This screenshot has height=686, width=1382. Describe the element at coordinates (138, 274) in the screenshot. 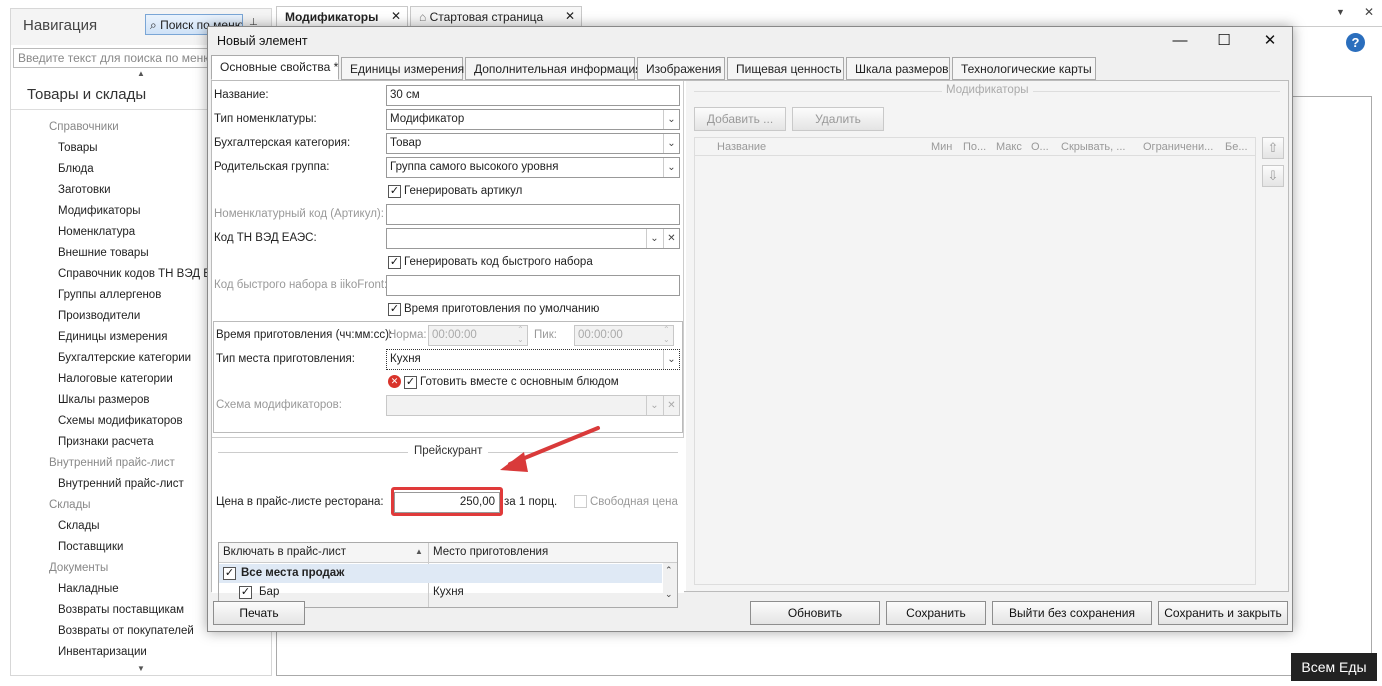

I see `sidebar-item: Справочник кодов ТН ВЭД ЕА` at that location.